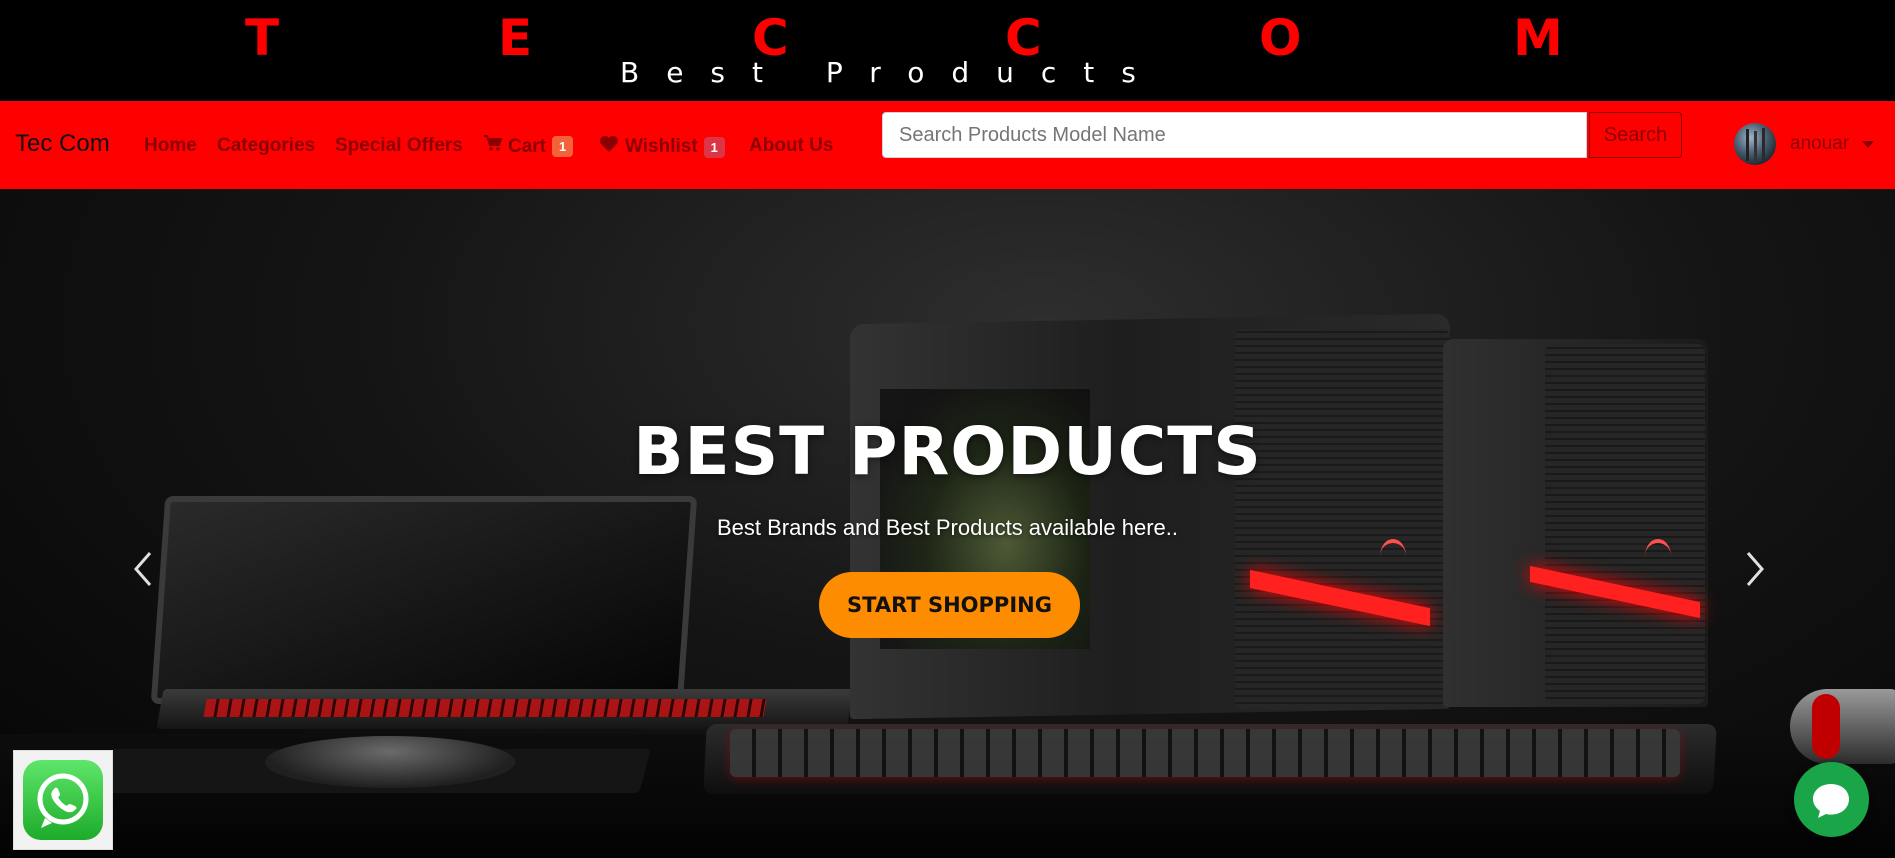 Image resolution: width=1895 pixels, height=858 pixels. What do you see at coordinates (262, 38) in the screenshot?
I see `logo-letter: T` at bounding box center [262, 38].